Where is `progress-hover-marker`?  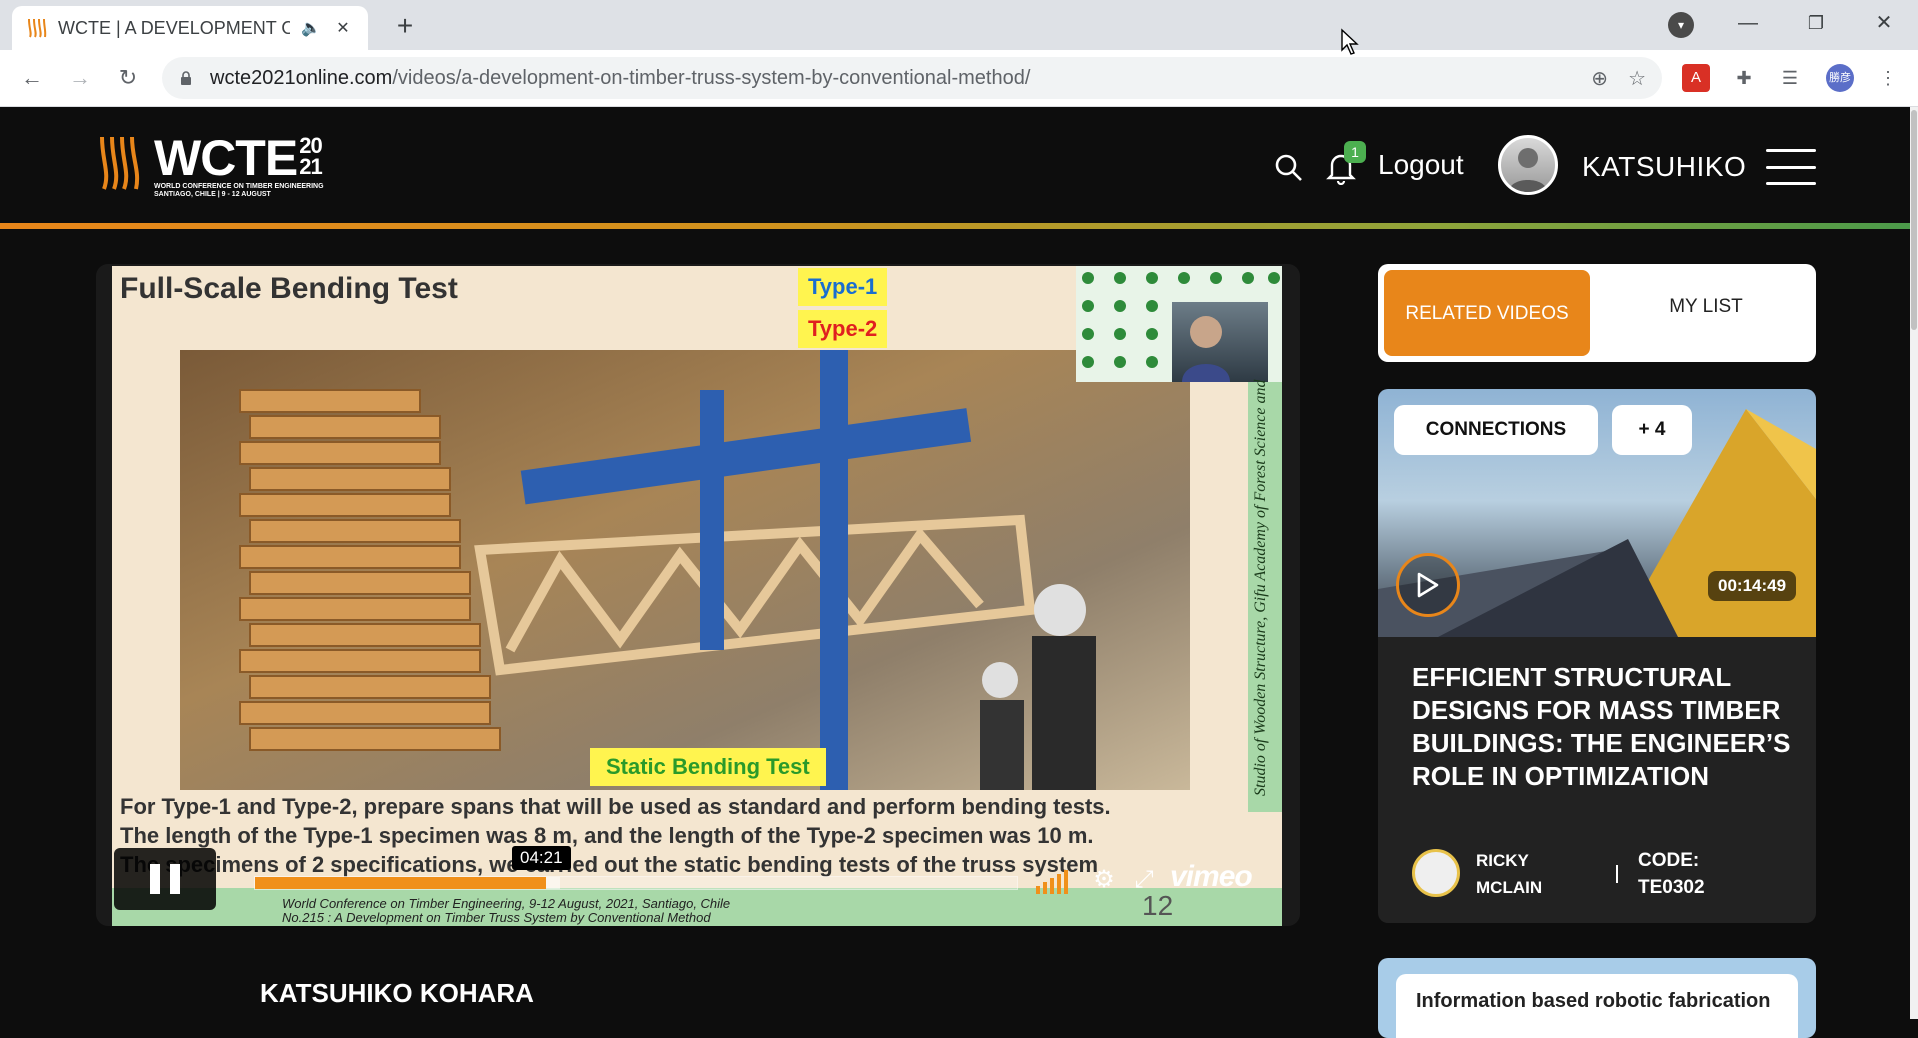
progress-hover-marker is located at coordinates (553, 883).